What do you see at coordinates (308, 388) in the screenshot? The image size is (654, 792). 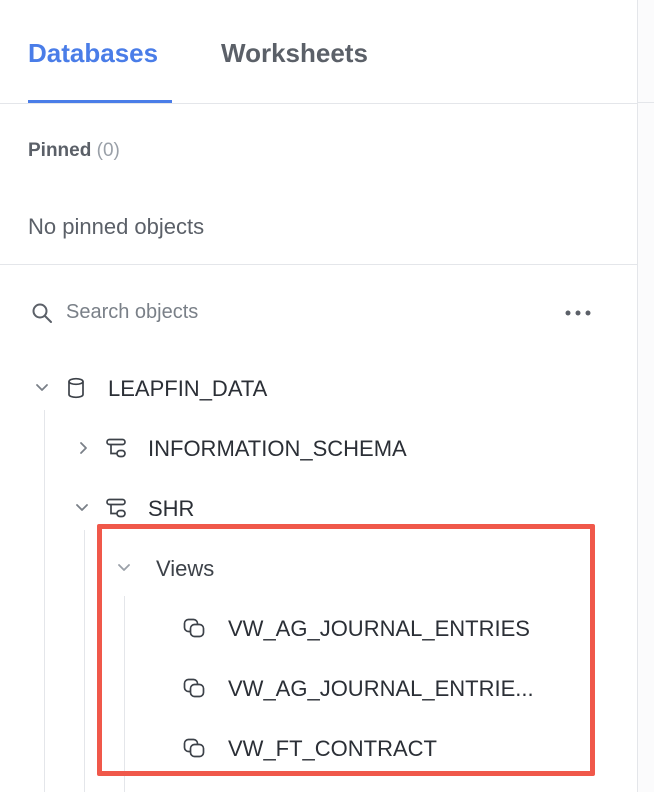 I see `tree-item-leapfin-data: LEAPFIN_DATA` at bounding box center [308, 388].